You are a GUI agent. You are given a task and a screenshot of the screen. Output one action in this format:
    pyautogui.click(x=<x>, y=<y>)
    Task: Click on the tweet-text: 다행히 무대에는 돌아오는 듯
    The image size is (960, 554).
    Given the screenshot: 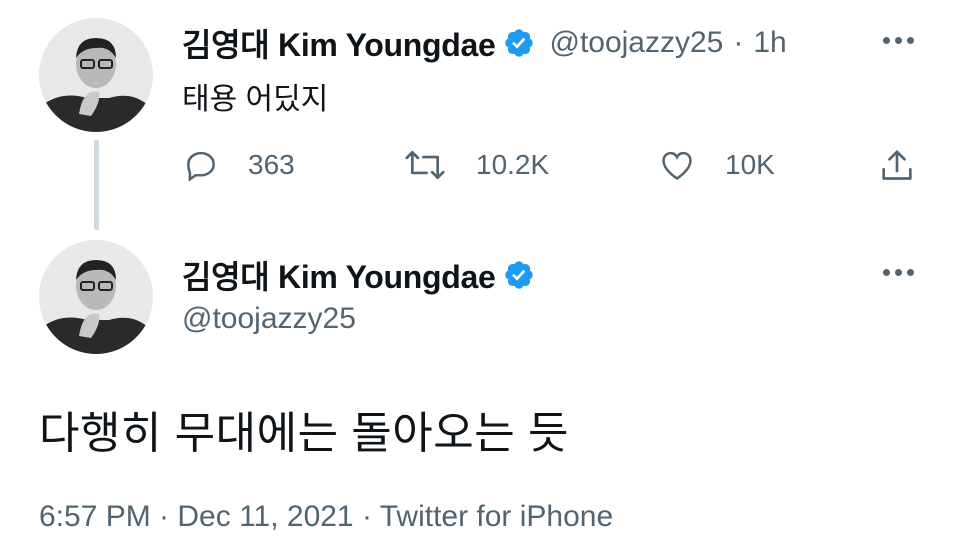 What is the action you would take?
    pyautogui.click(x=304, y=433)
    